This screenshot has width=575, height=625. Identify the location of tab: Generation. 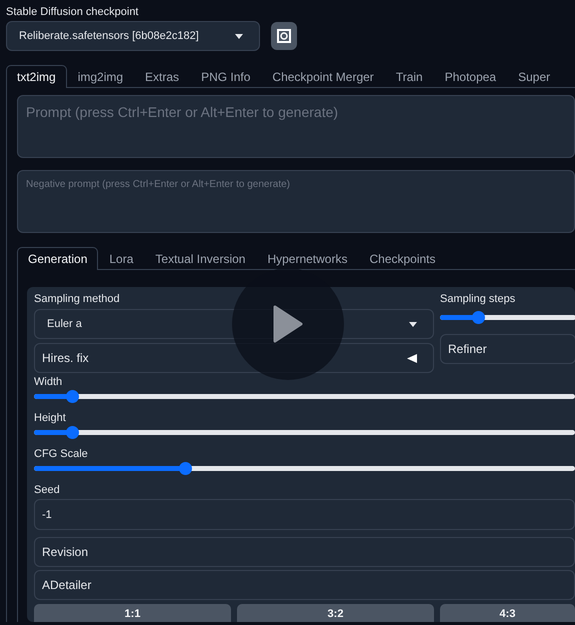
(57, 258).